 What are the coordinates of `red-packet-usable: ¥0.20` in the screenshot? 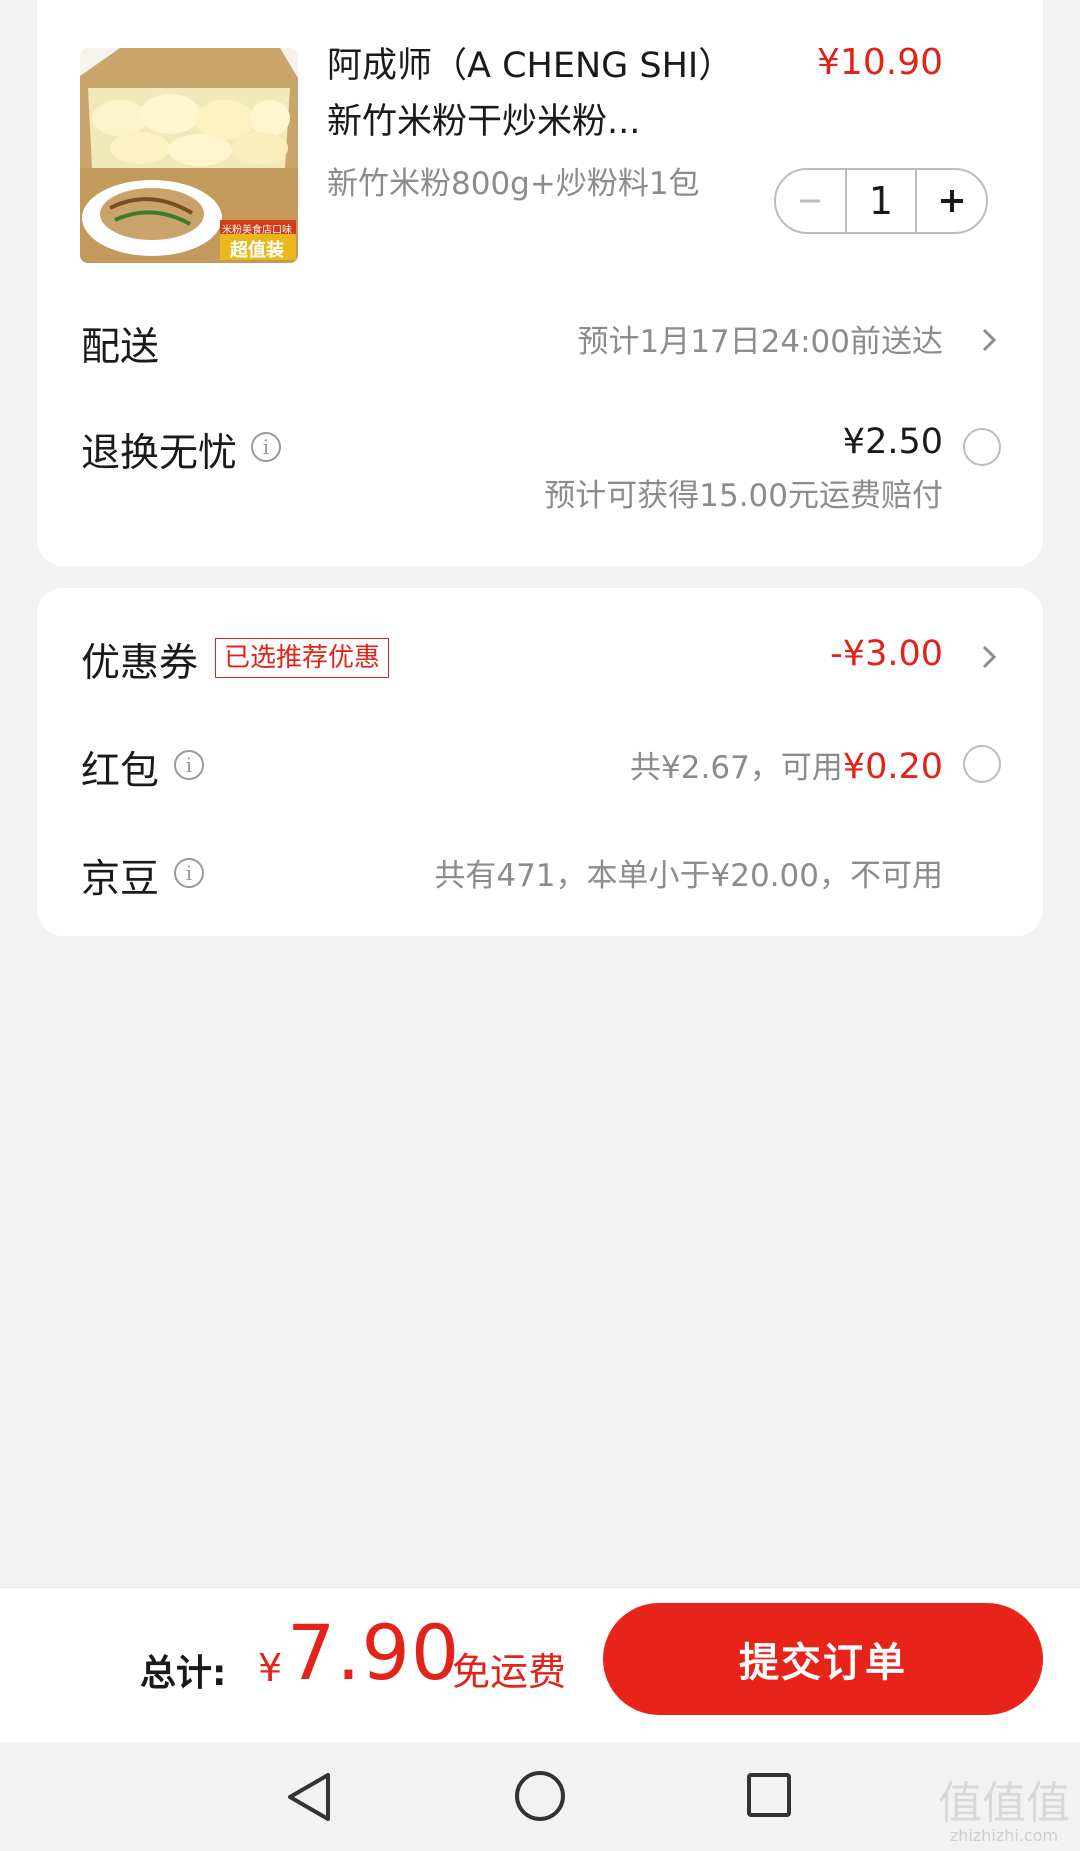 It's located at (892, 767).